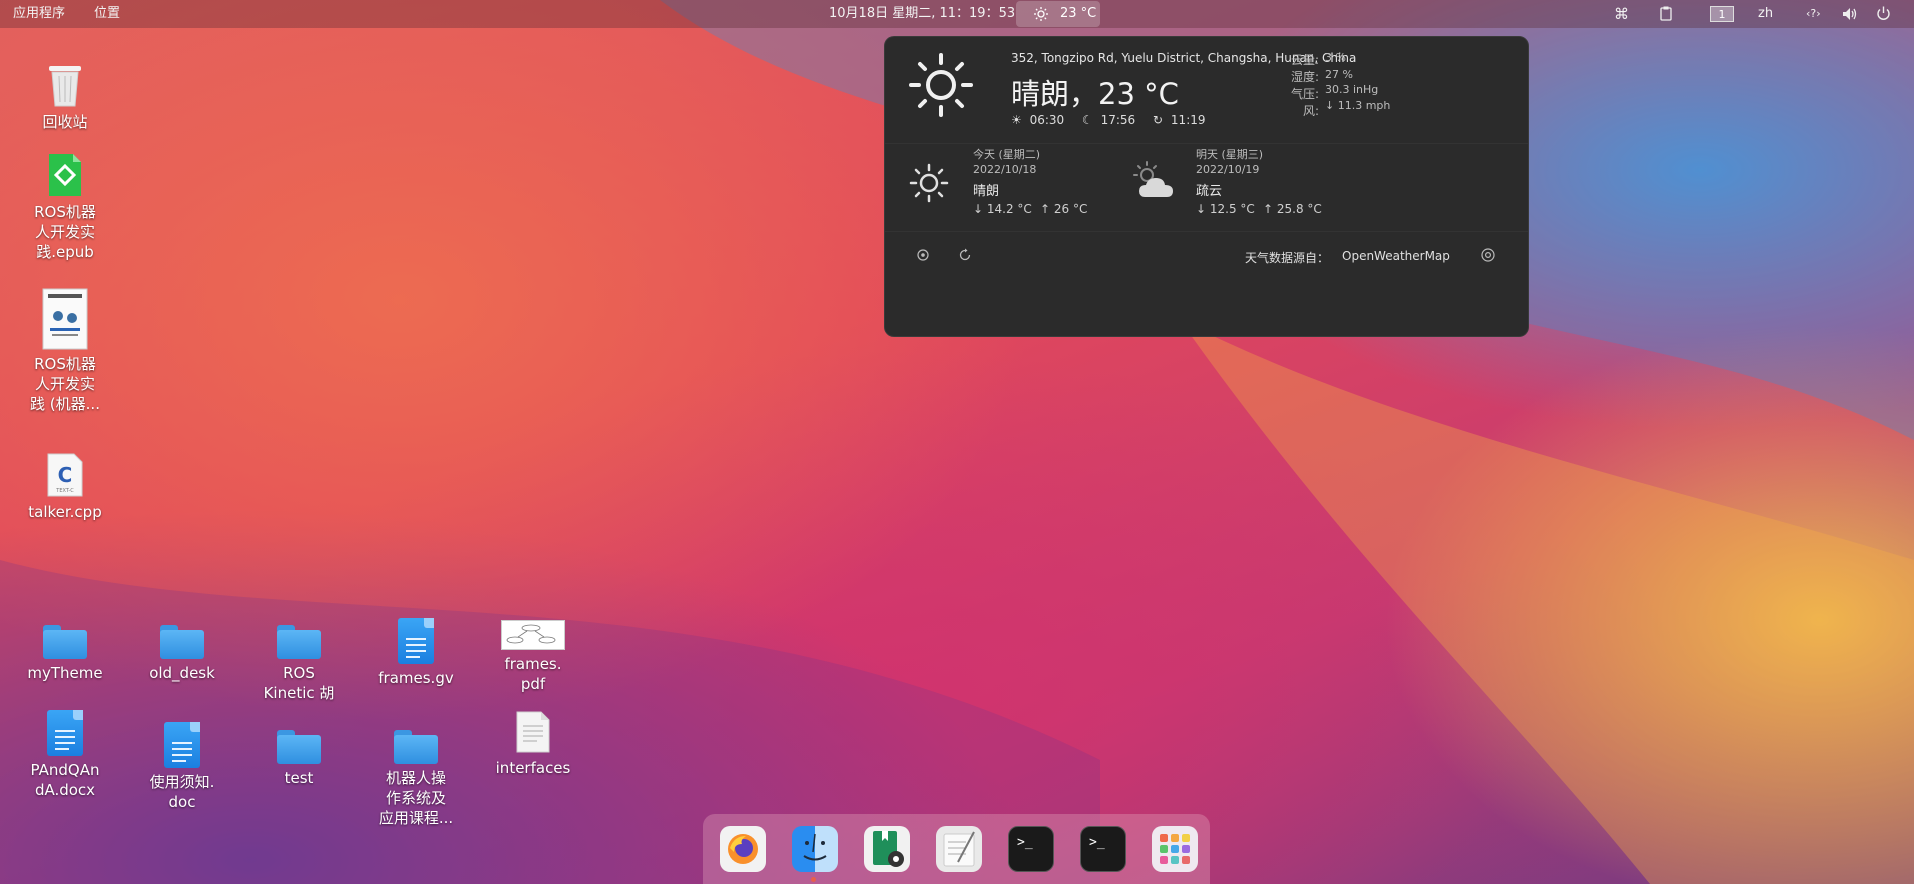 The width and height of the screenshot is (1914, 884). I want to click on desktop-icon-label: interfaces, so click(533, 768).